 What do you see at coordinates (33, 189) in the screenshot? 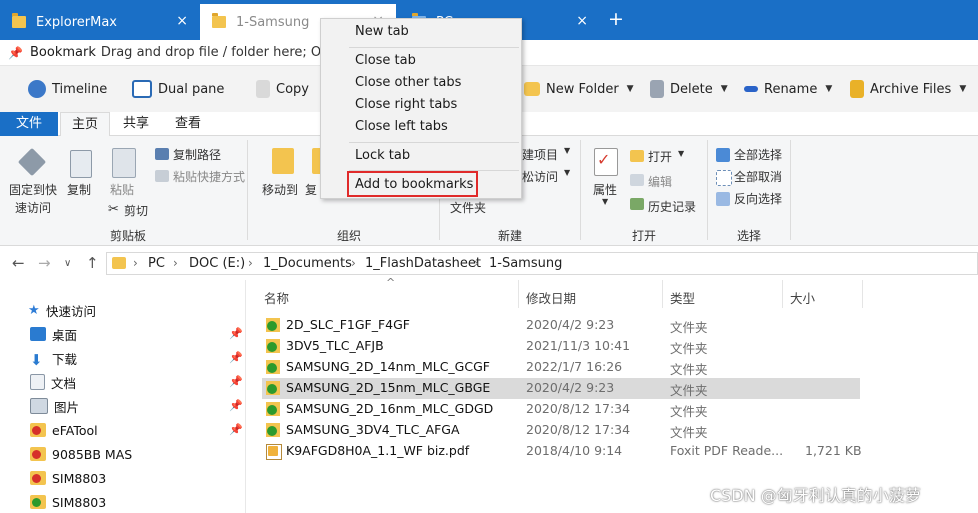
I see `pin-to-quick-access-button: 固定到快` at bounding box center [33, 189].